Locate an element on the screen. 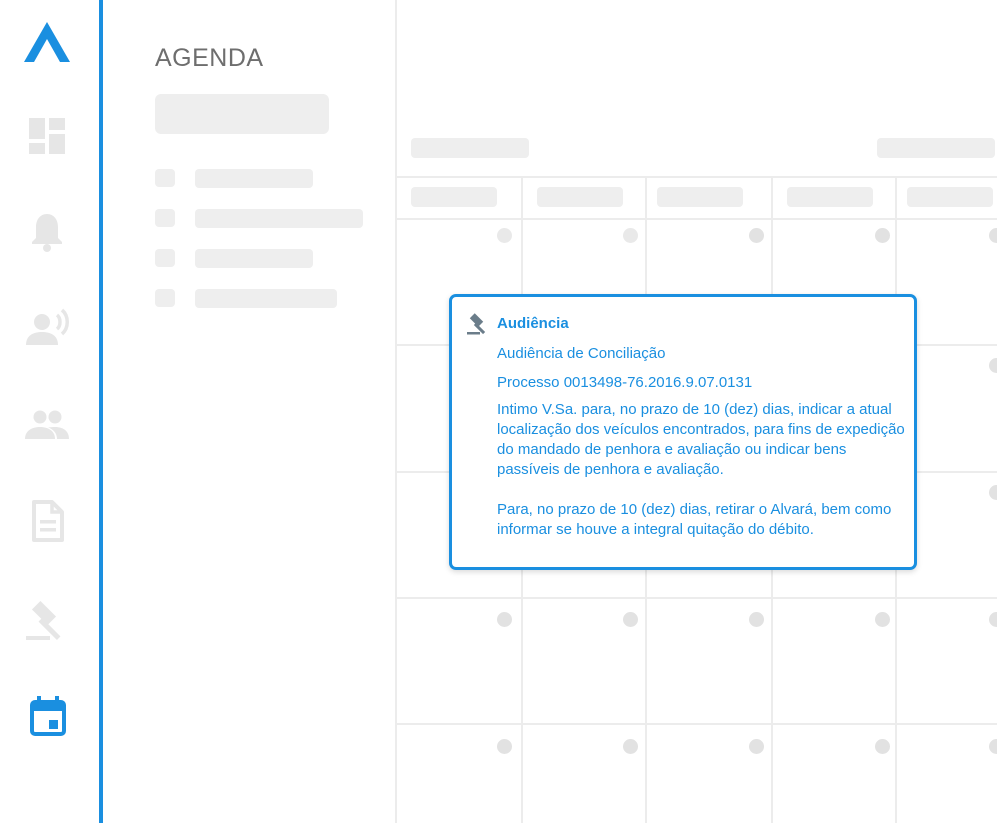 This screenshot has width=997, height=823. sidebar-item-processes is located at coordinates (47, 623).